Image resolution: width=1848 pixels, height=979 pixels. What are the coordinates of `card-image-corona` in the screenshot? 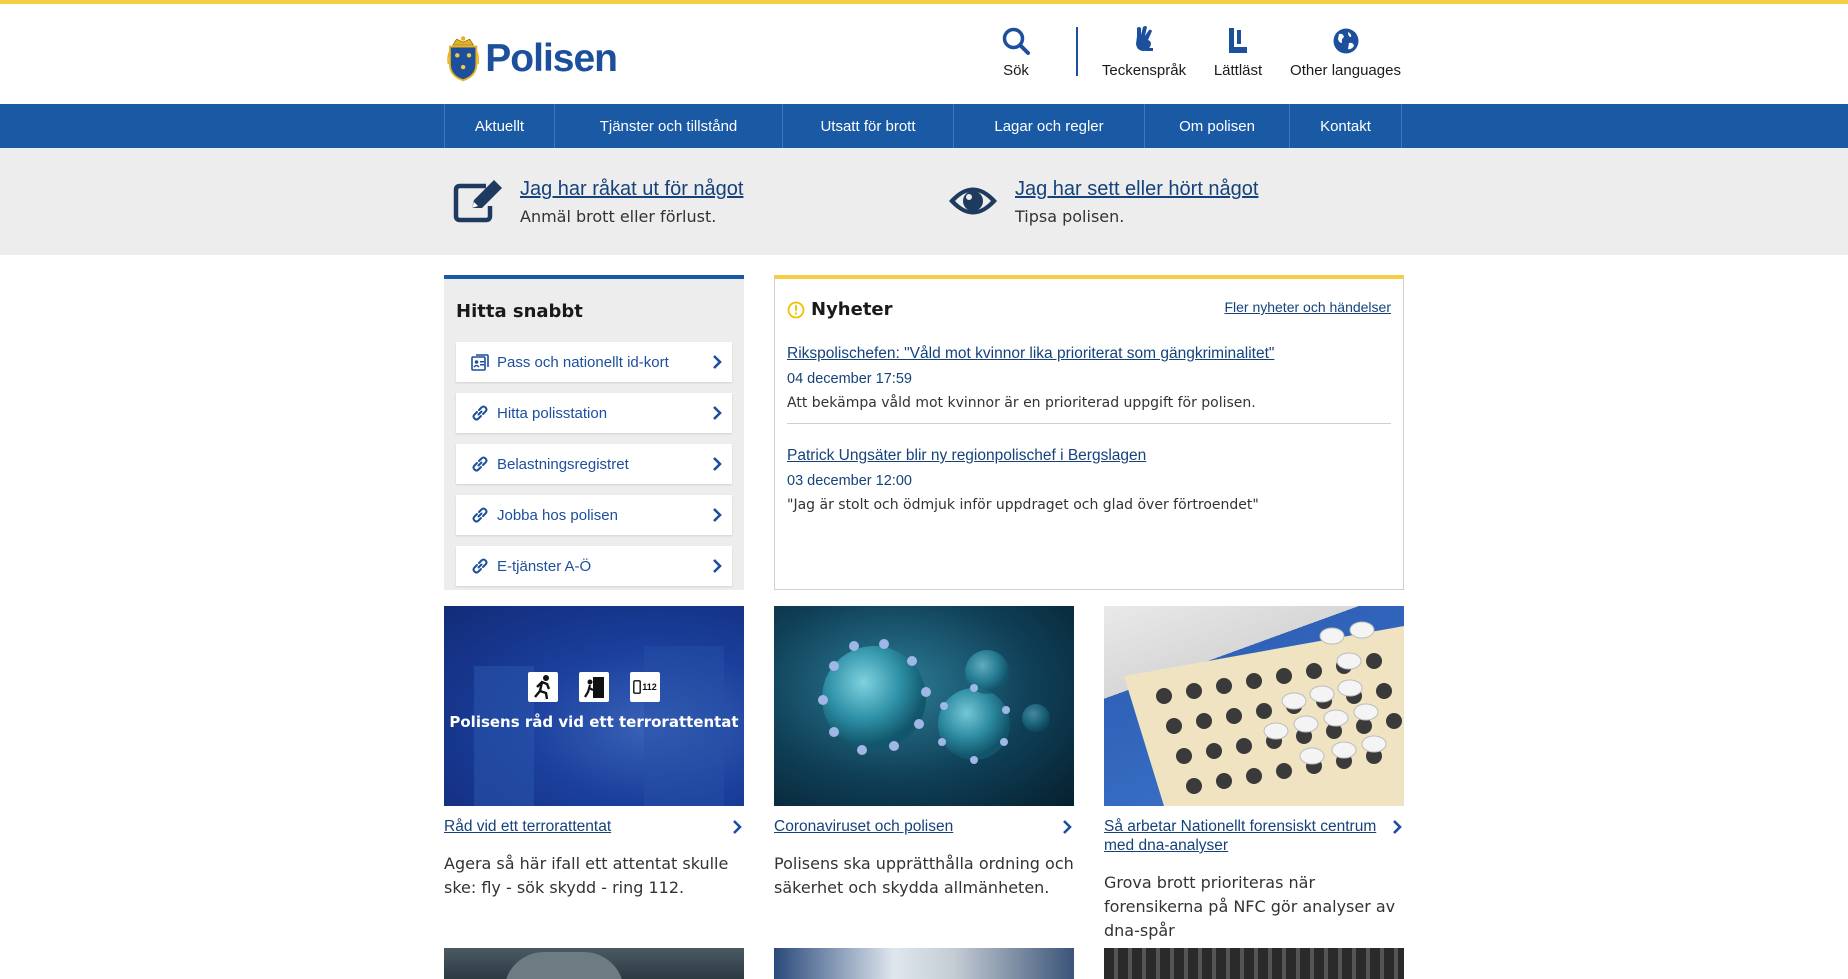 It's located at (924, 706).